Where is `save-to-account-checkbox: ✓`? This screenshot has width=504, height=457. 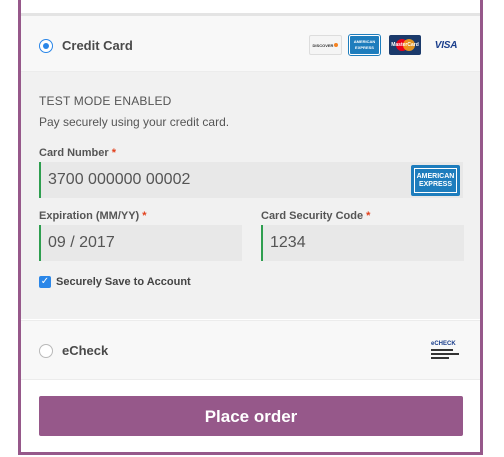 save-to-account-checkbox: ✓ is located at coordinates (45, 282).